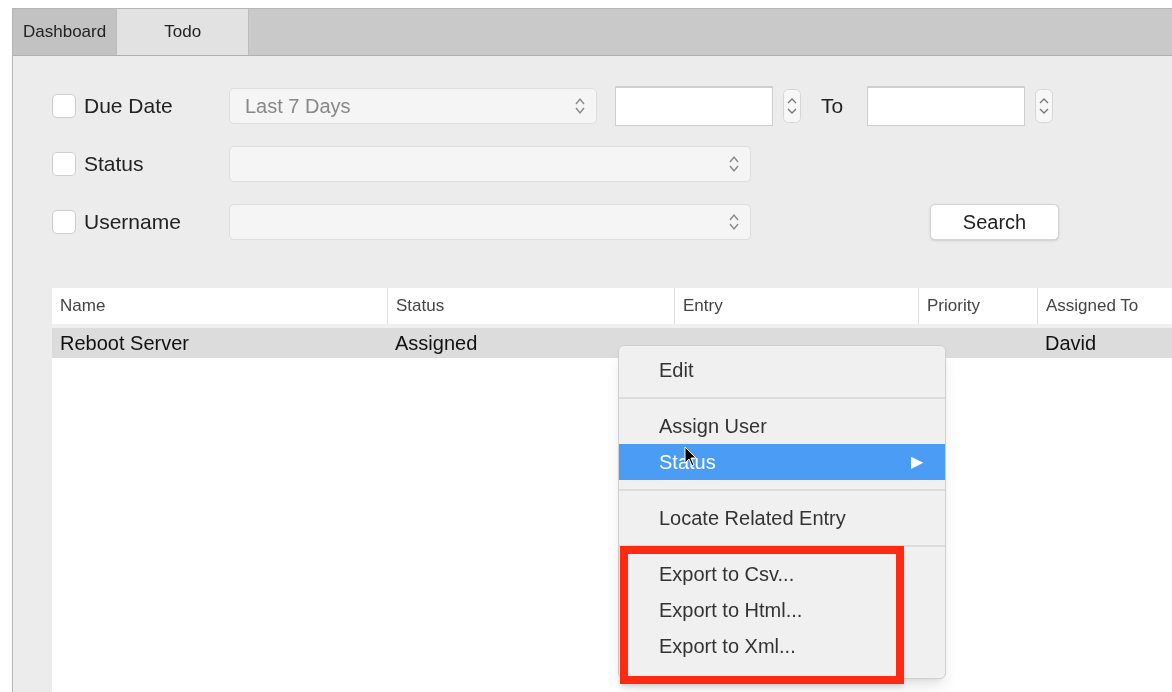  I want to click on column-header: Assigned To, so click(1092, 306).